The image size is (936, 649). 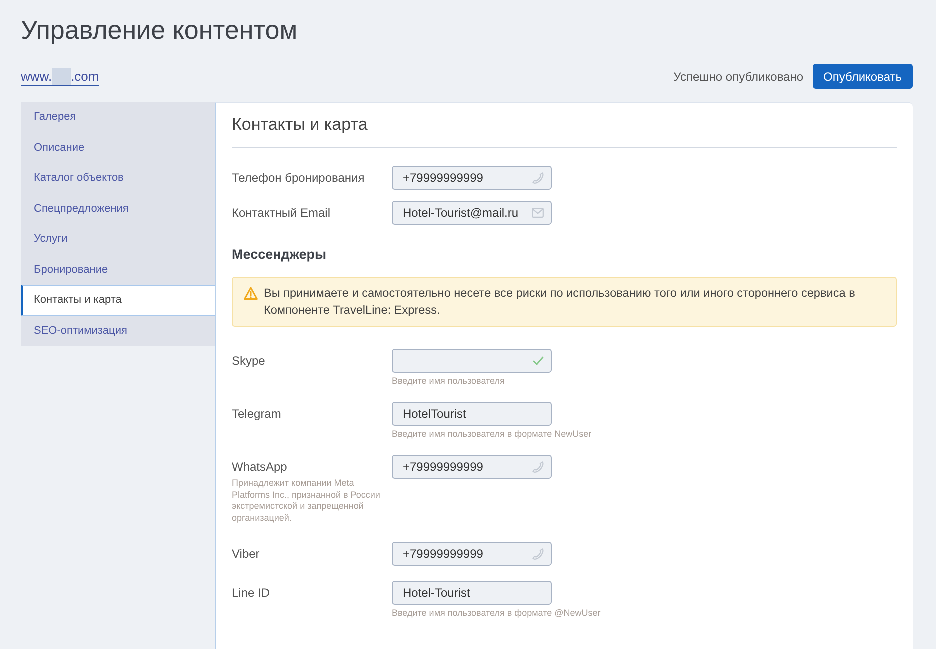 What do you see at coordinates (538, 213) in the screenshot?
I see `envelope-icon` at bounding box center [538, 213].